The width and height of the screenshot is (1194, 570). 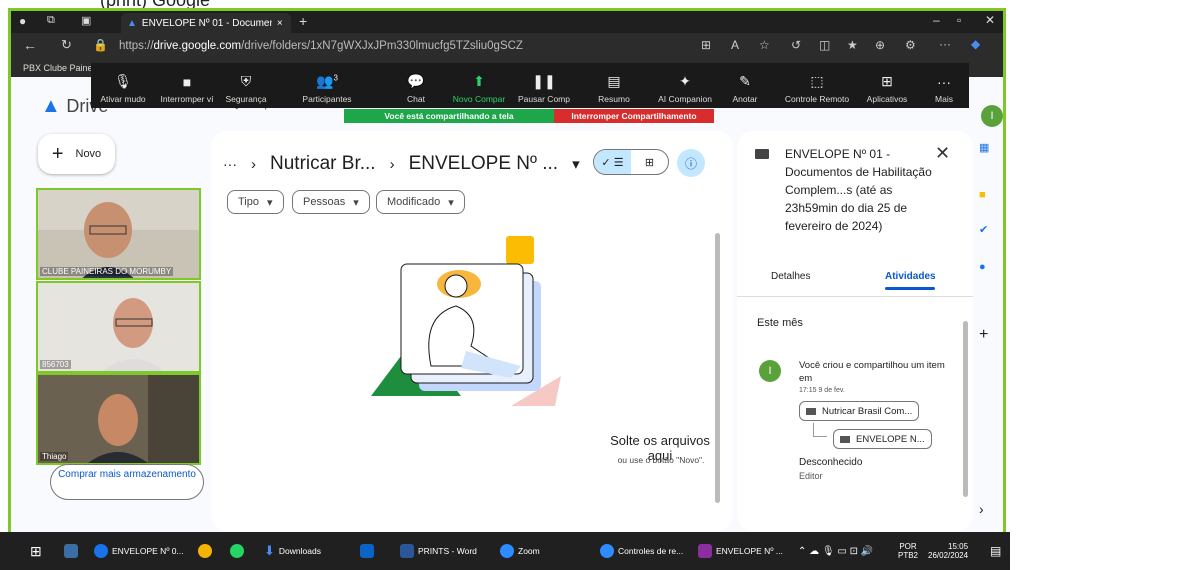 What do you see at coordinates (327, 81) in the screenshot?
I see `participants-icon: 👥3` at bounding box center [327, 81].